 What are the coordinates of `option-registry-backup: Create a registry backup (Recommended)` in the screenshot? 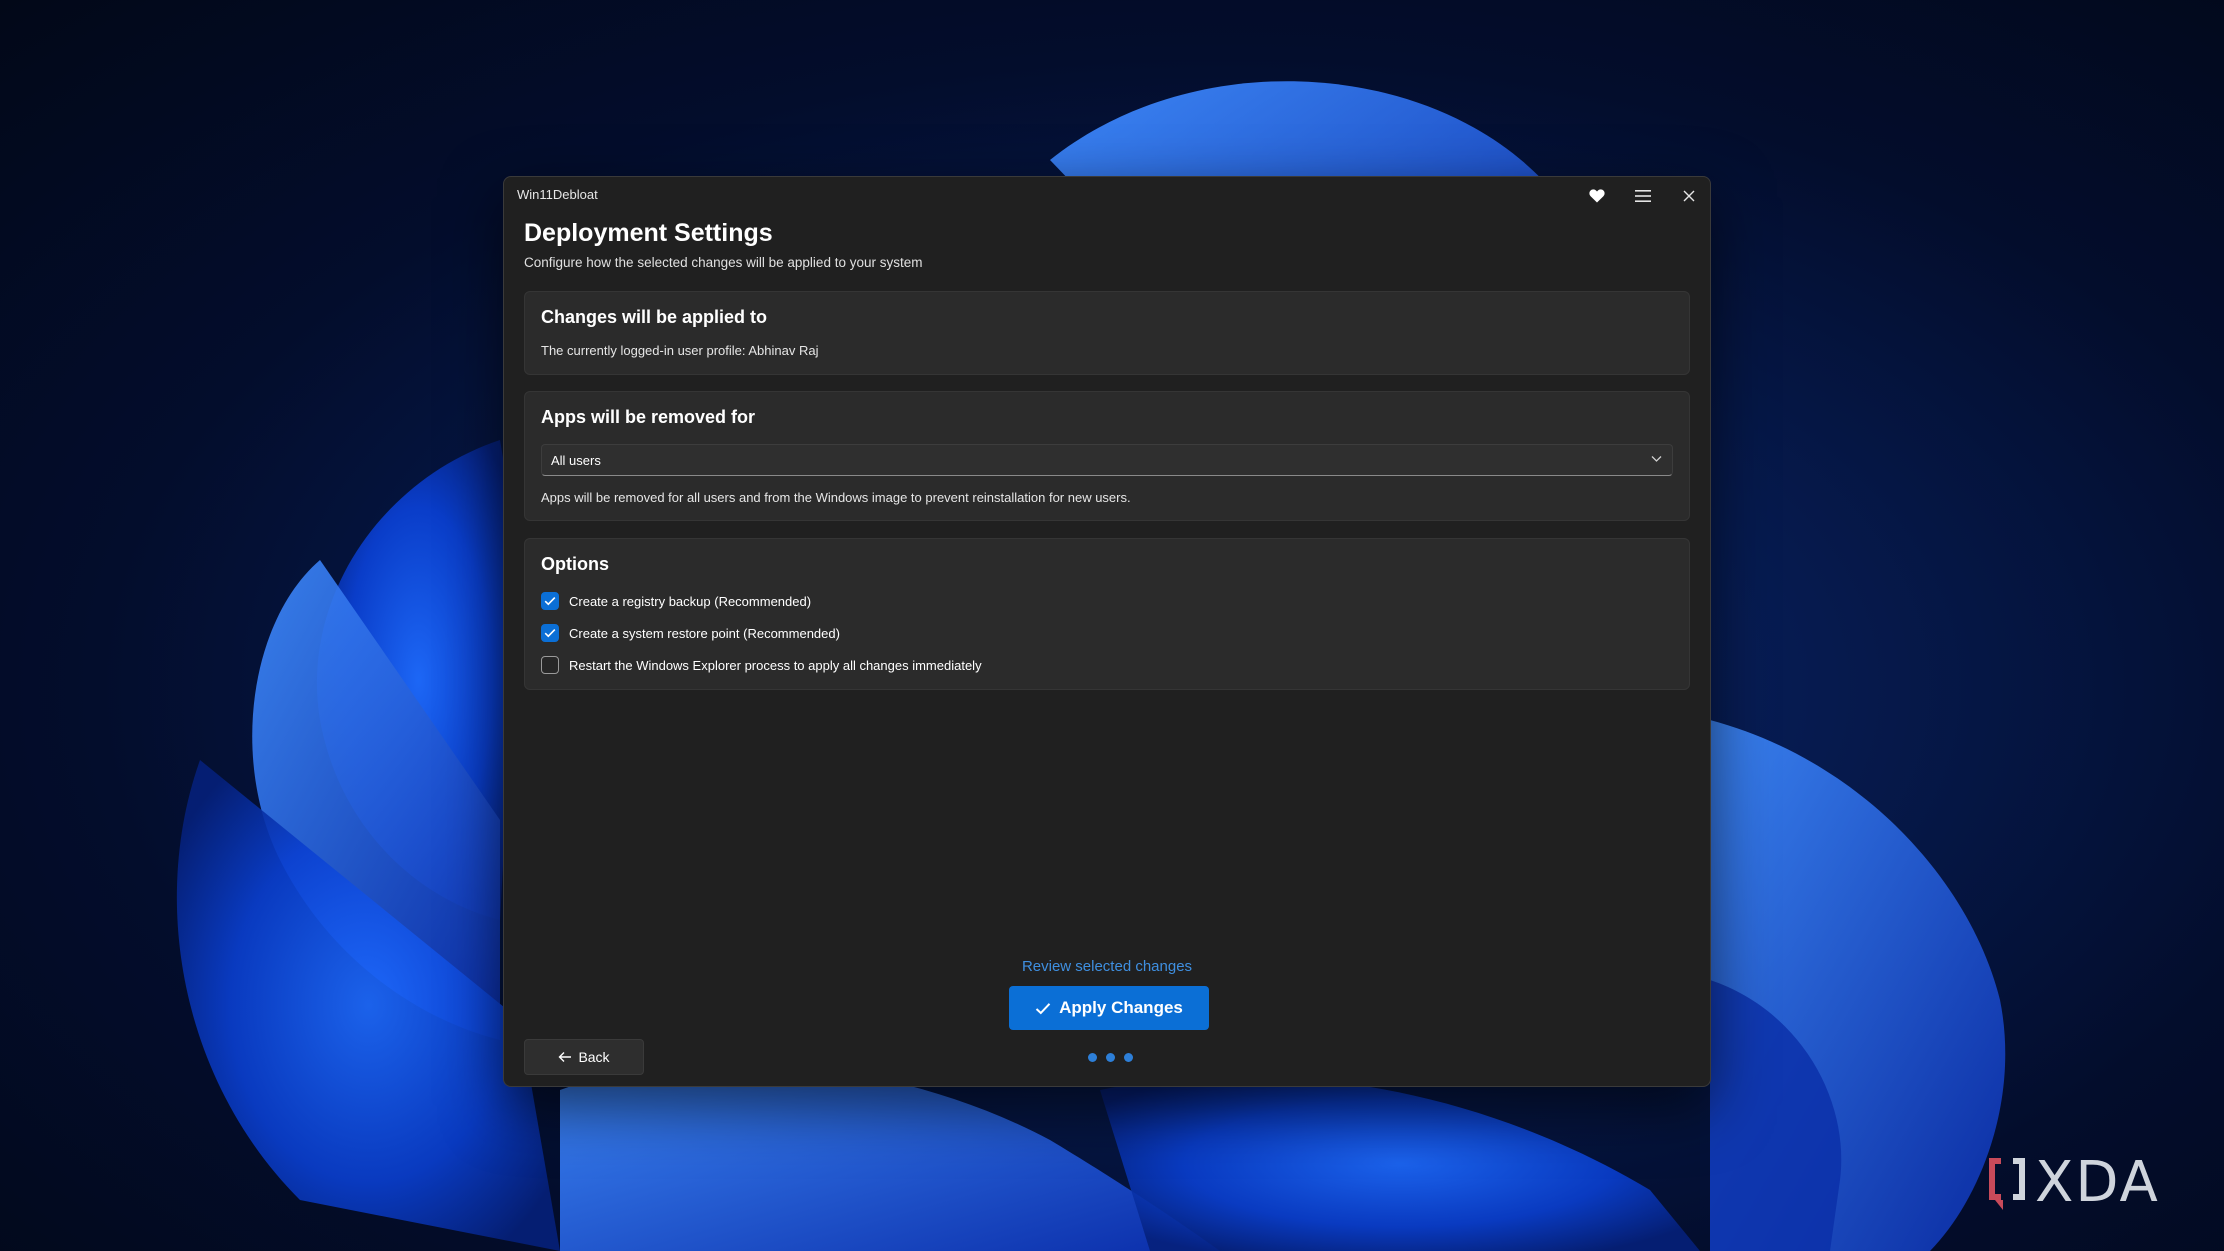 It's located at (676, 601).